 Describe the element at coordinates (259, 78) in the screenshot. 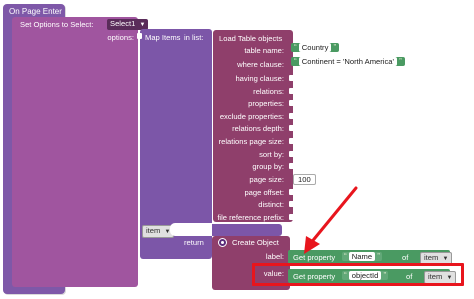

I see `load-table-row-label: having clause:` at that location.